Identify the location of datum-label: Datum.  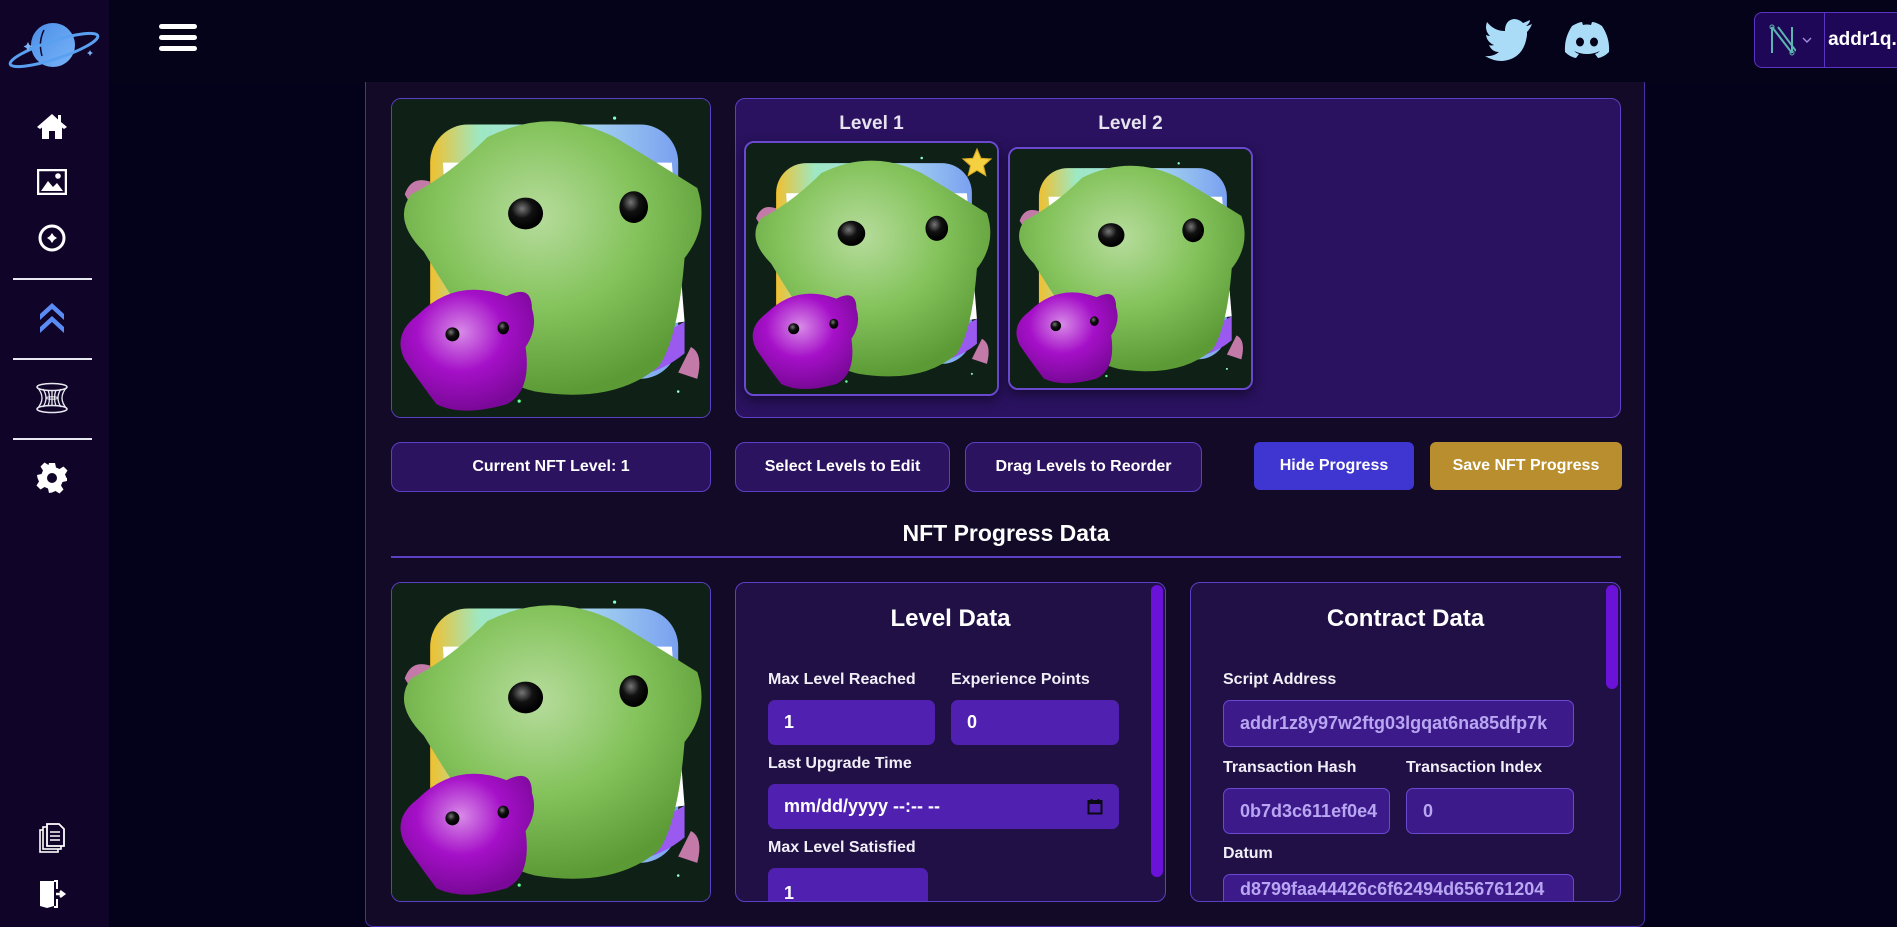
(1248, 853).